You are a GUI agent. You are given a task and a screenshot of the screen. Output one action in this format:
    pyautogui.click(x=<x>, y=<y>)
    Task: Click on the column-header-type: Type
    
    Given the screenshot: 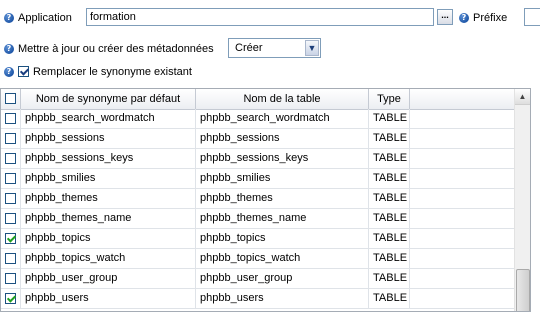 What is the action you would take?
    pyautogui.click(x=389, y=99)
    